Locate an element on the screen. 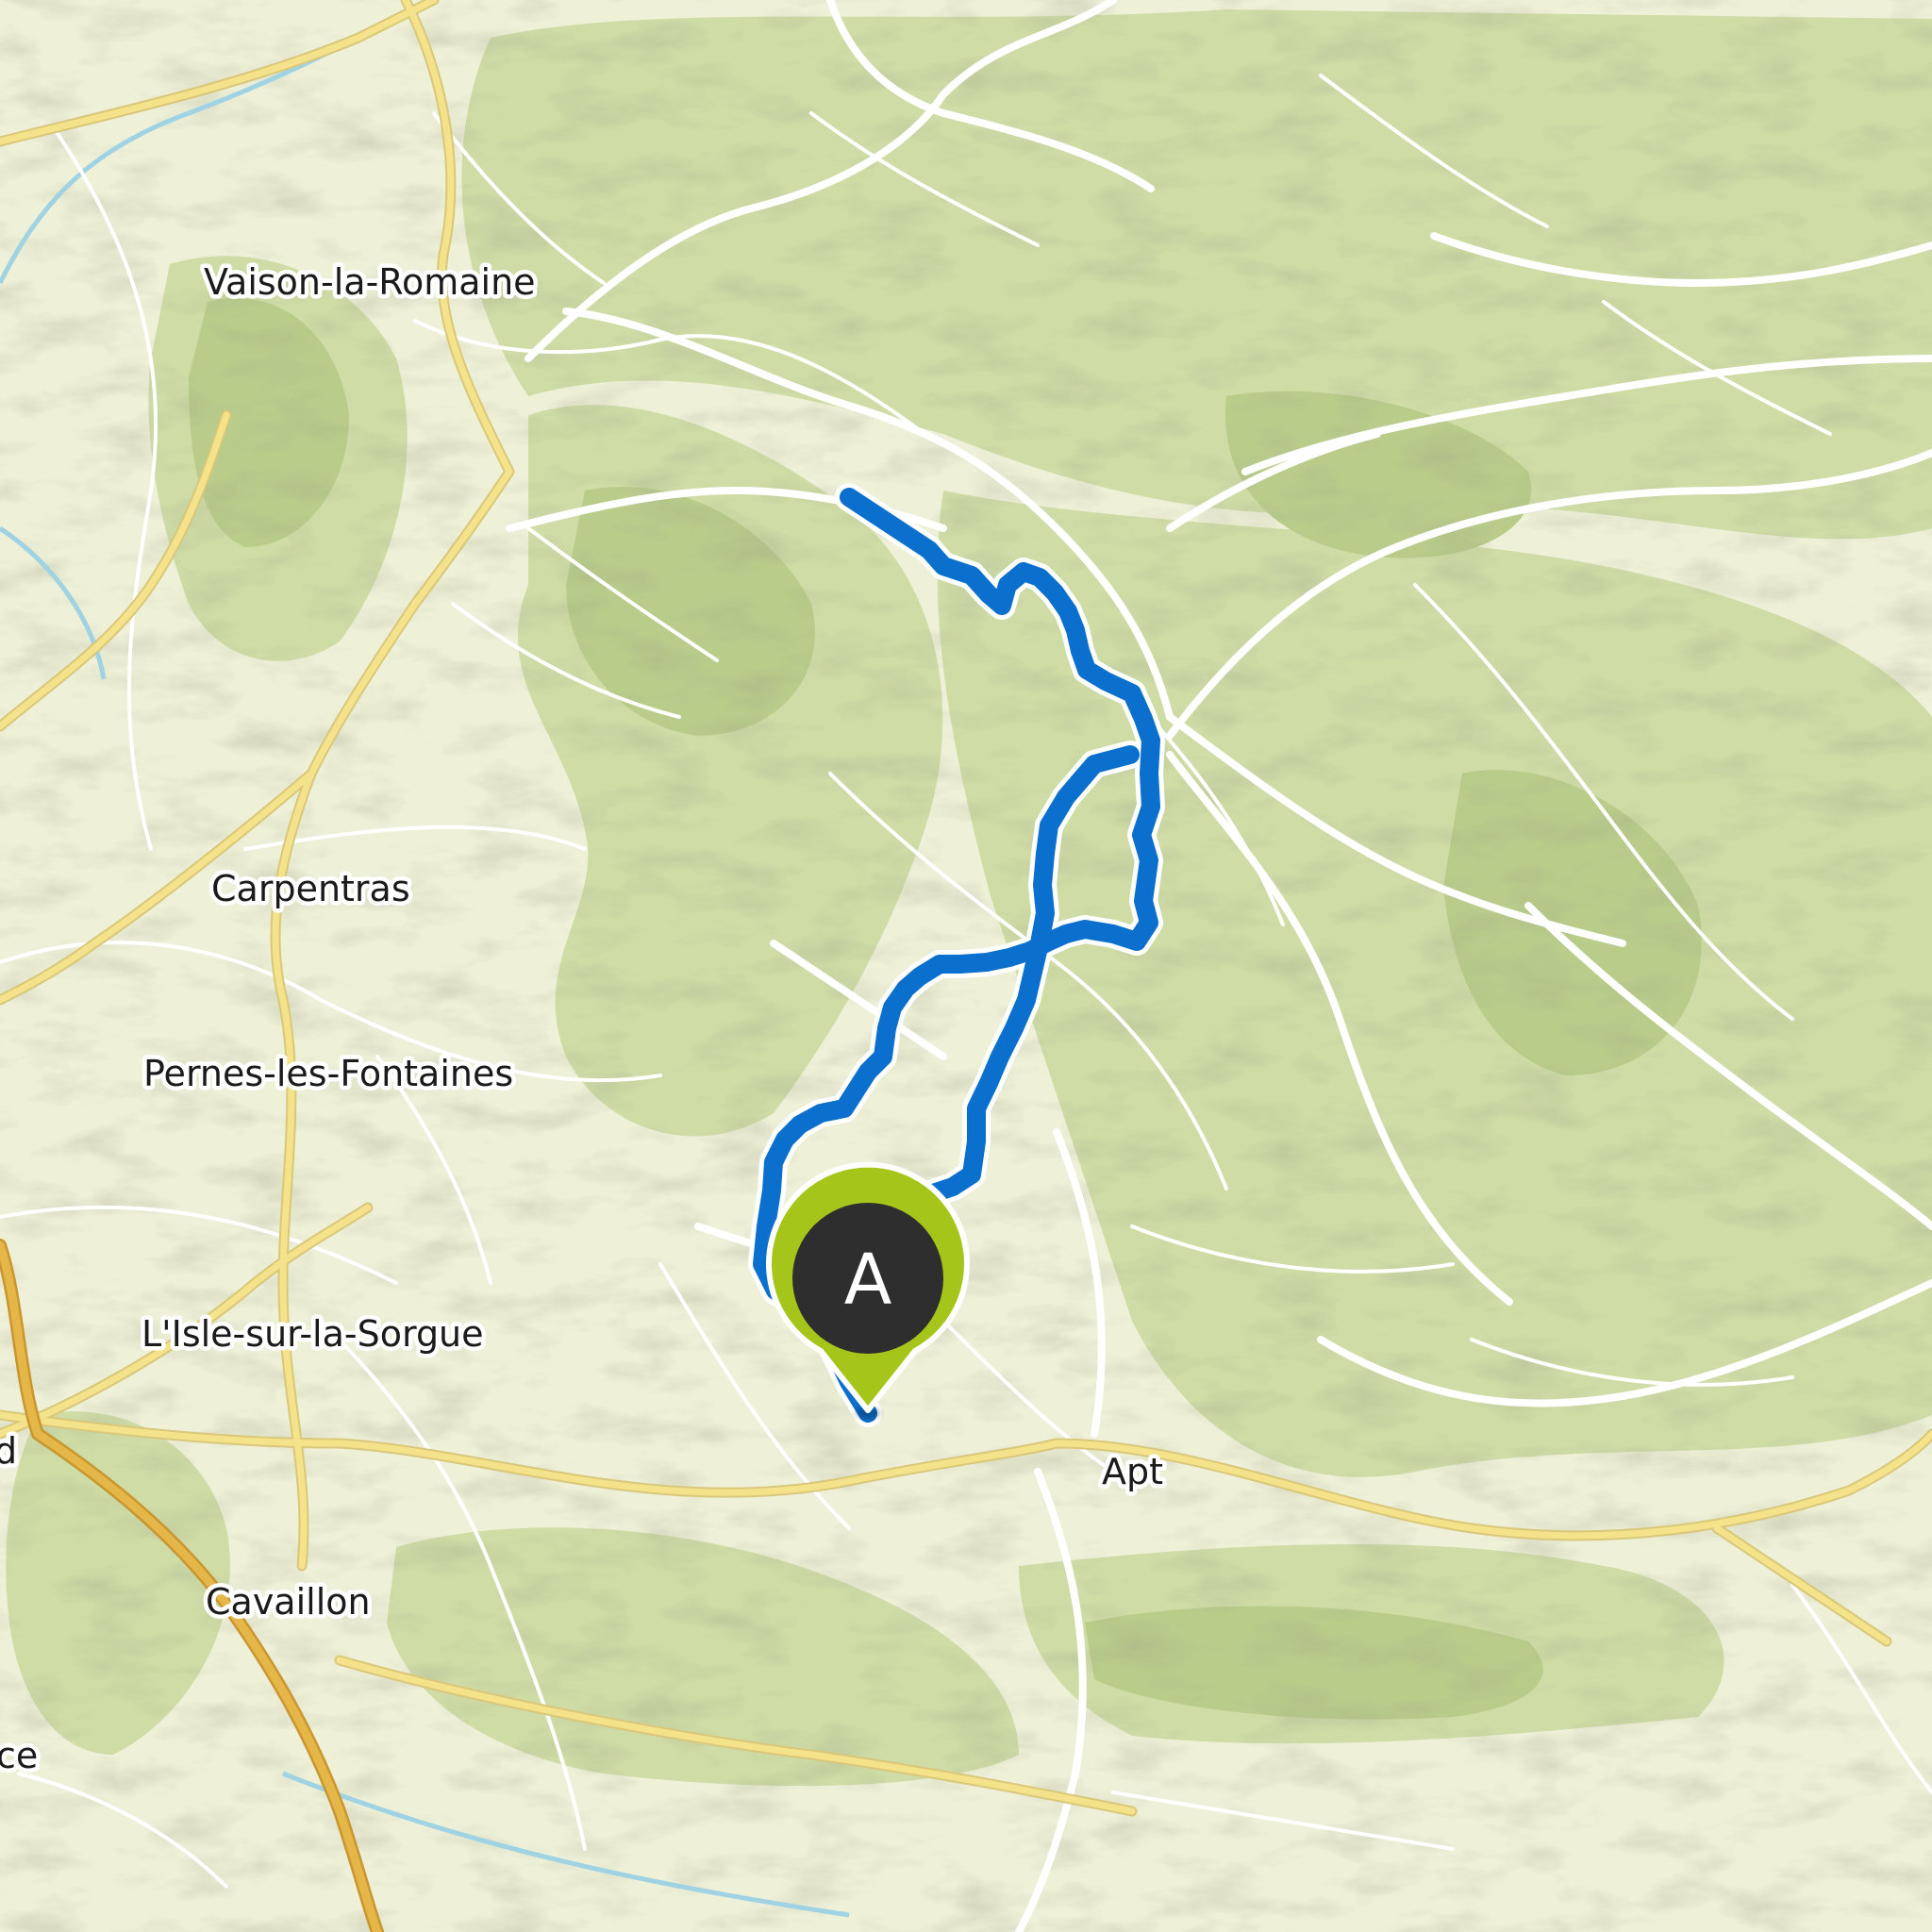 The image size is (1932, 1932). town-label-partial-bottom: ce is located at coordinates (19, 1755).